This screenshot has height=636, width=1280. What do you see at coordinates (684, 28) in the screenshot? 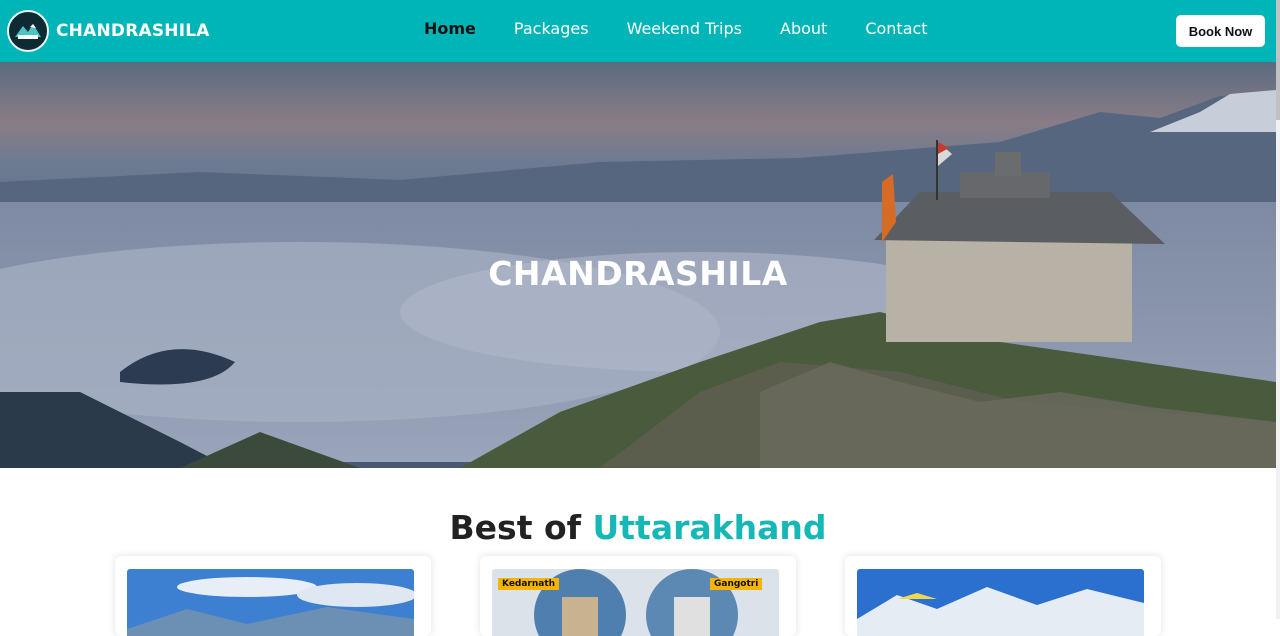
I see `nav-weekend-trips: Weekend Trips` at bounding box center [684, 28].